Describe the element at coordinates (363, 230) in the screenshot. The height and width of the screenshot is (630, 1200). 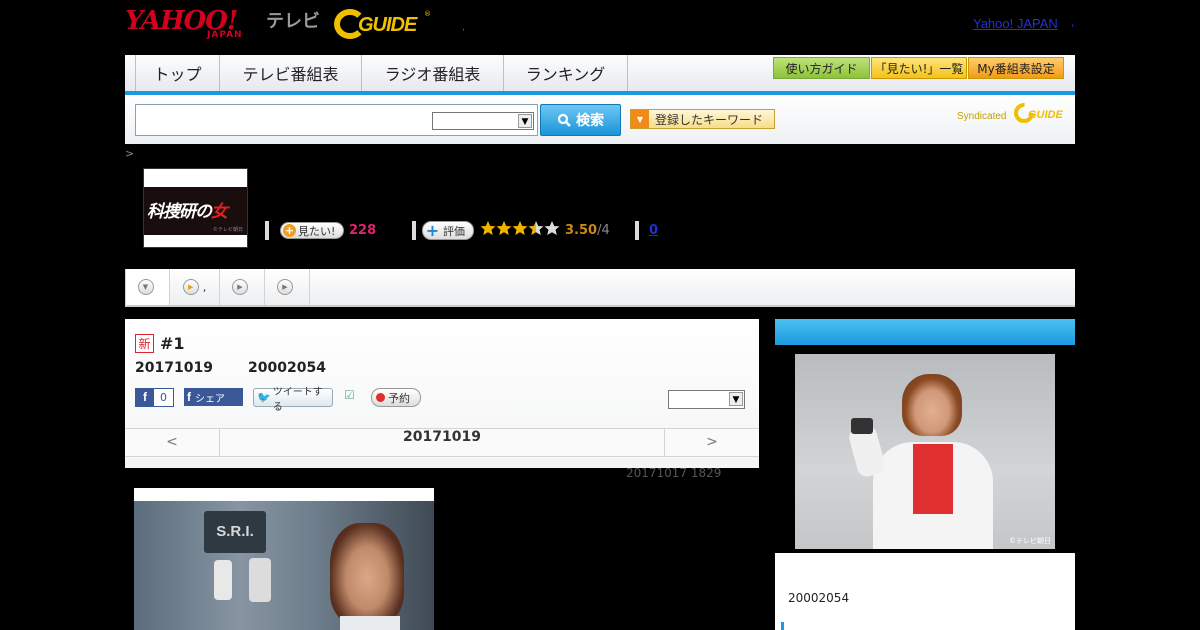
I see `mitai-count: 228` at that location.